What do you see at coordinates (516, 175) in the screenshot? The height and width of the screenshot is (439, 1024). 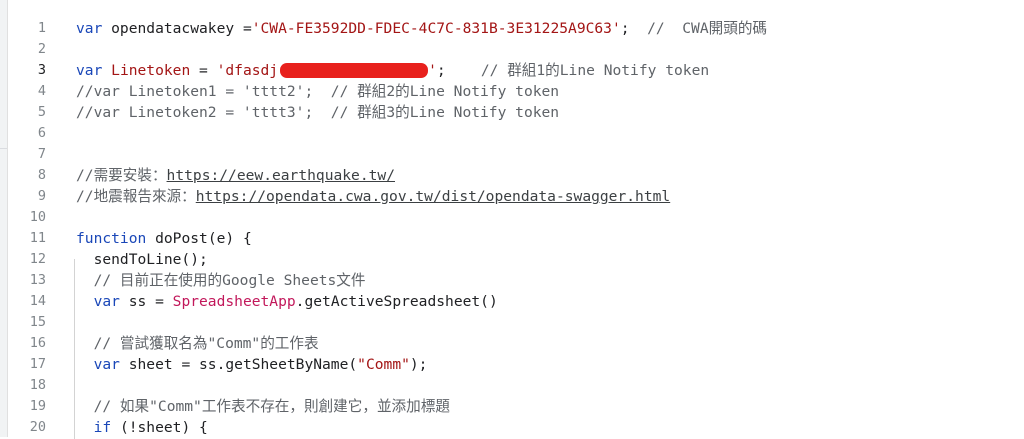 I see `code-line: 8 //需要安裝：https://eew.earthquake.tw/` at bounding box center [516, 175].